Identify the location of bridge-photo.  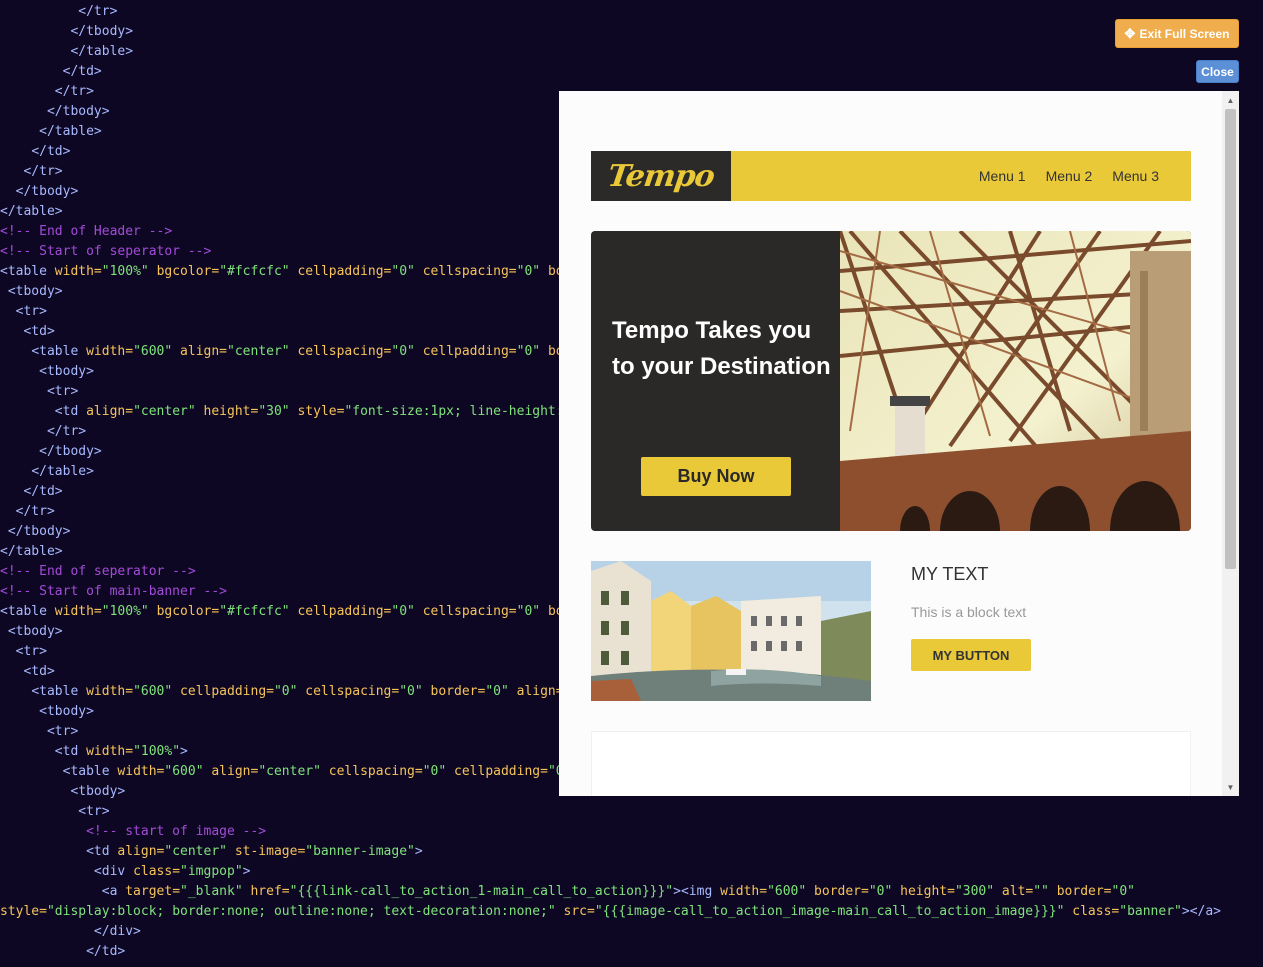
(1015, 381).